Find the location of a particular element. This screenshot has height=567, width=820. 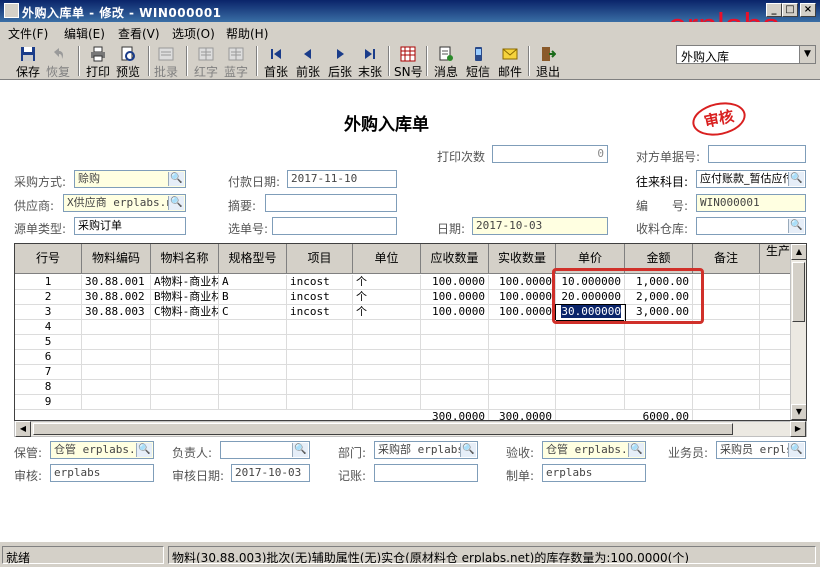

cell-unit: 个 is located at coordinates (387, 282).